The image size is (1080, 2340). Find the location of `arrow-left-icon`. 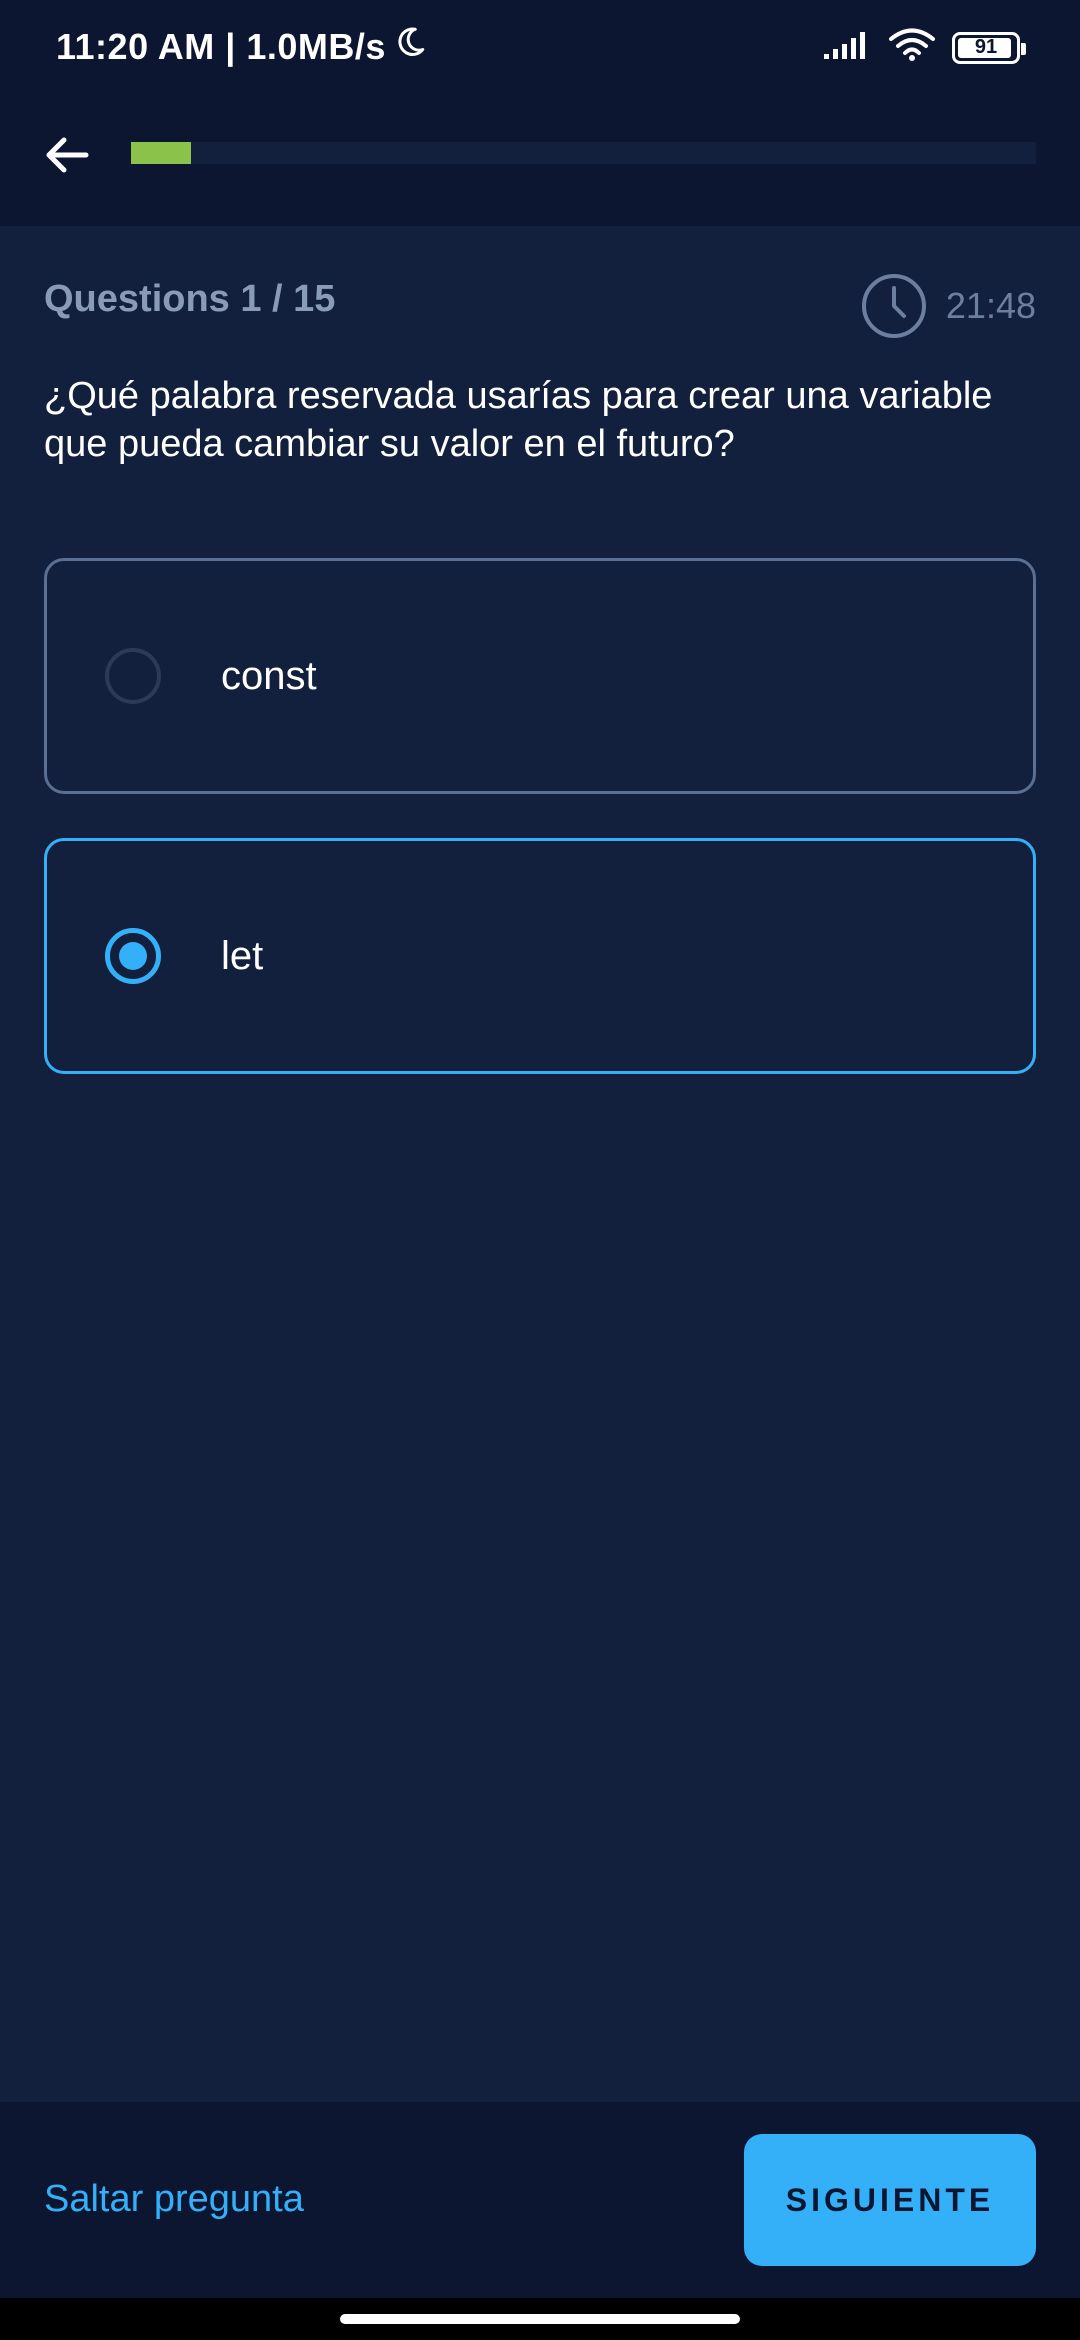

arrow-left-icon is located at coordinates (67, 155).